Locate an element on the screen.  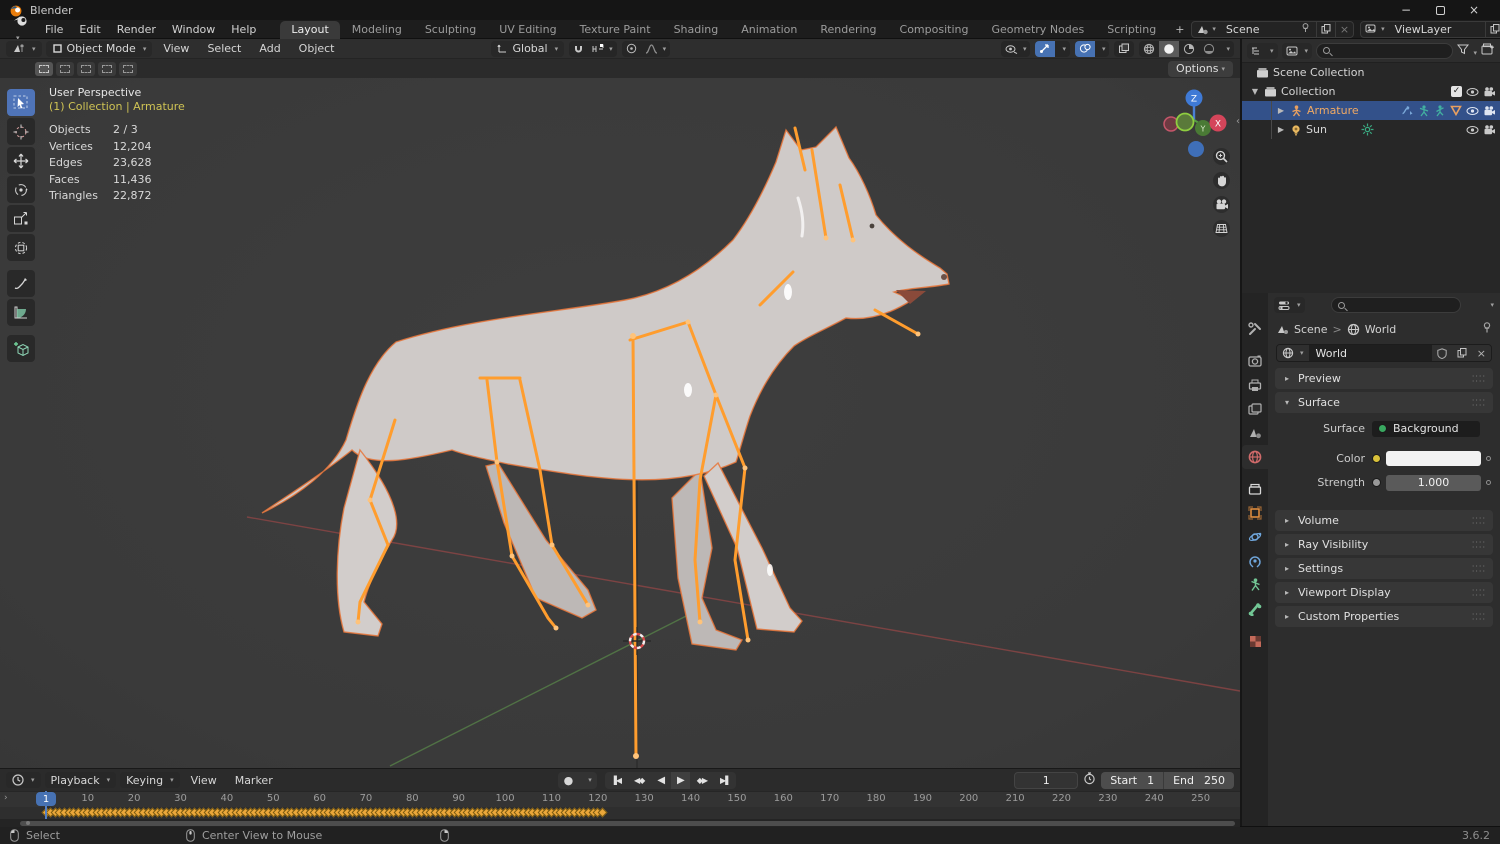
view-layer-name-field: ViewLayer is located at coordinates (1437, 29).